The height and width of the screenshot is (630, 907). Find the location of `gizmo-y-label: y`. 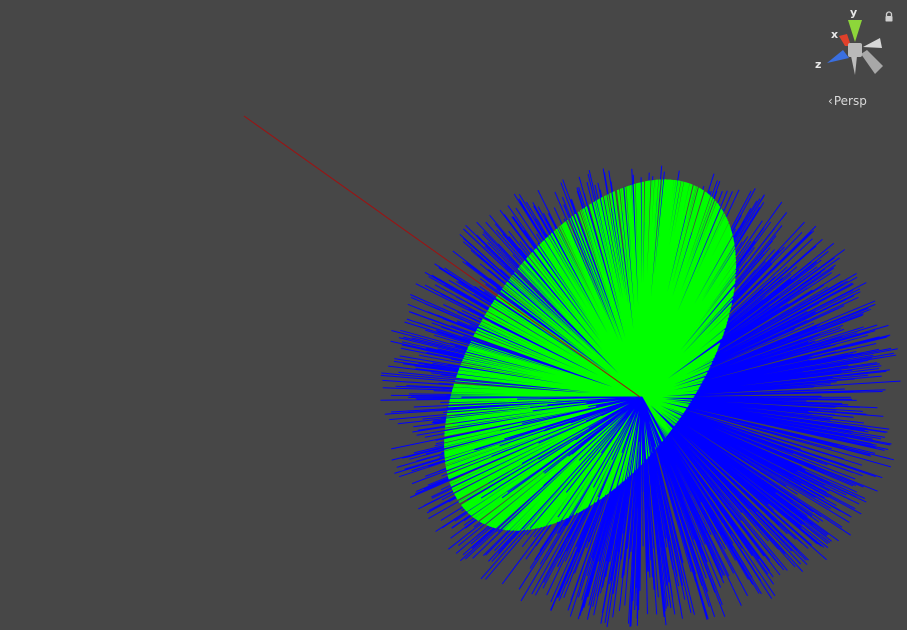

gizmo-y-label: y is located at coordinates (853, 12).